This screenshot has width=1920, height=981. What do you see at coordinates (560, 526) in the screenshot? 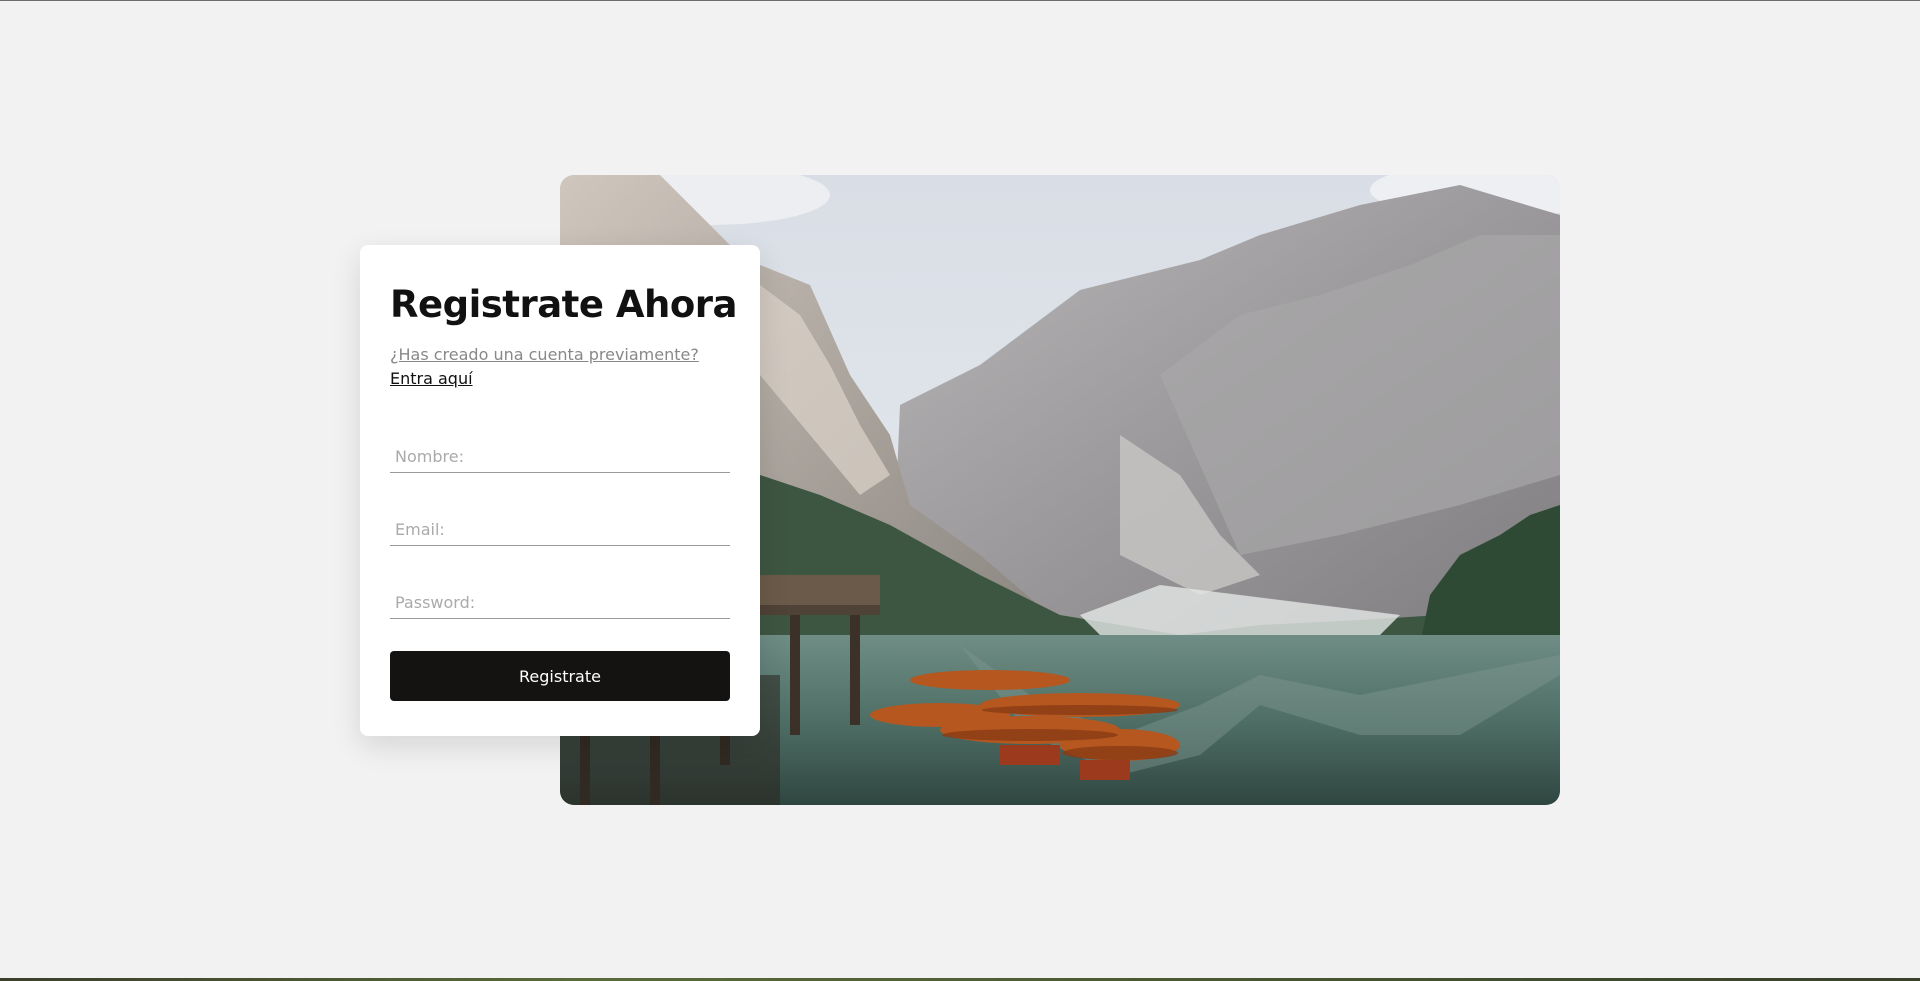
I see `email-field` at bounding box center [560, 526].